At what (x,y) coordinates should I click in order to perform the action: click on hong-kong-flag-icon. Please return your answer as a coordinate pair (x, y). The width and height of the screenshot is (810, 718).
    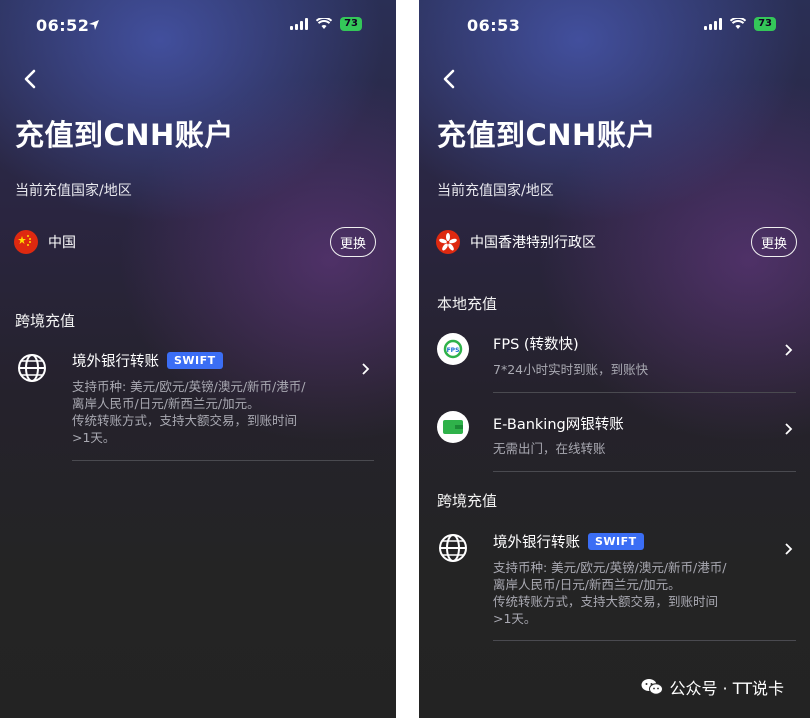
    Looking at the image, I should click on (448, 242).